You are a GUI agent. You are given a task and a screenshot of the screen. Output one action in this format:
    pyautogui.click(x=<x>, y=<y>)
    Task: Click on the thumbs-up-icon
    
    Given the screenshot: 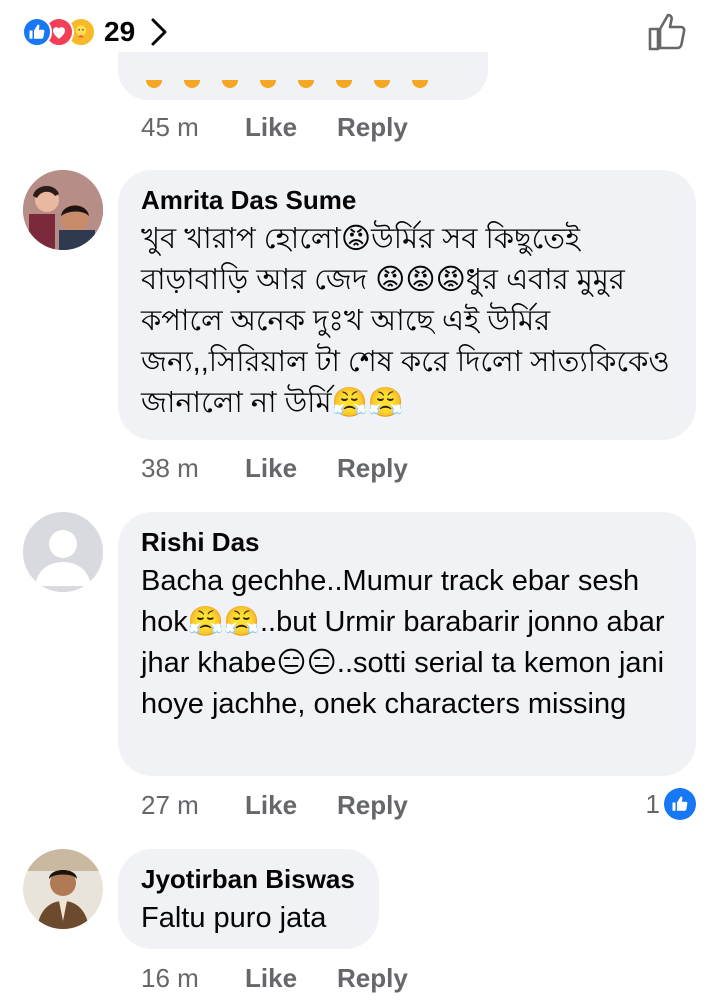 What is the action you would take?
    pyautogui.click(x=668, y=32)
    